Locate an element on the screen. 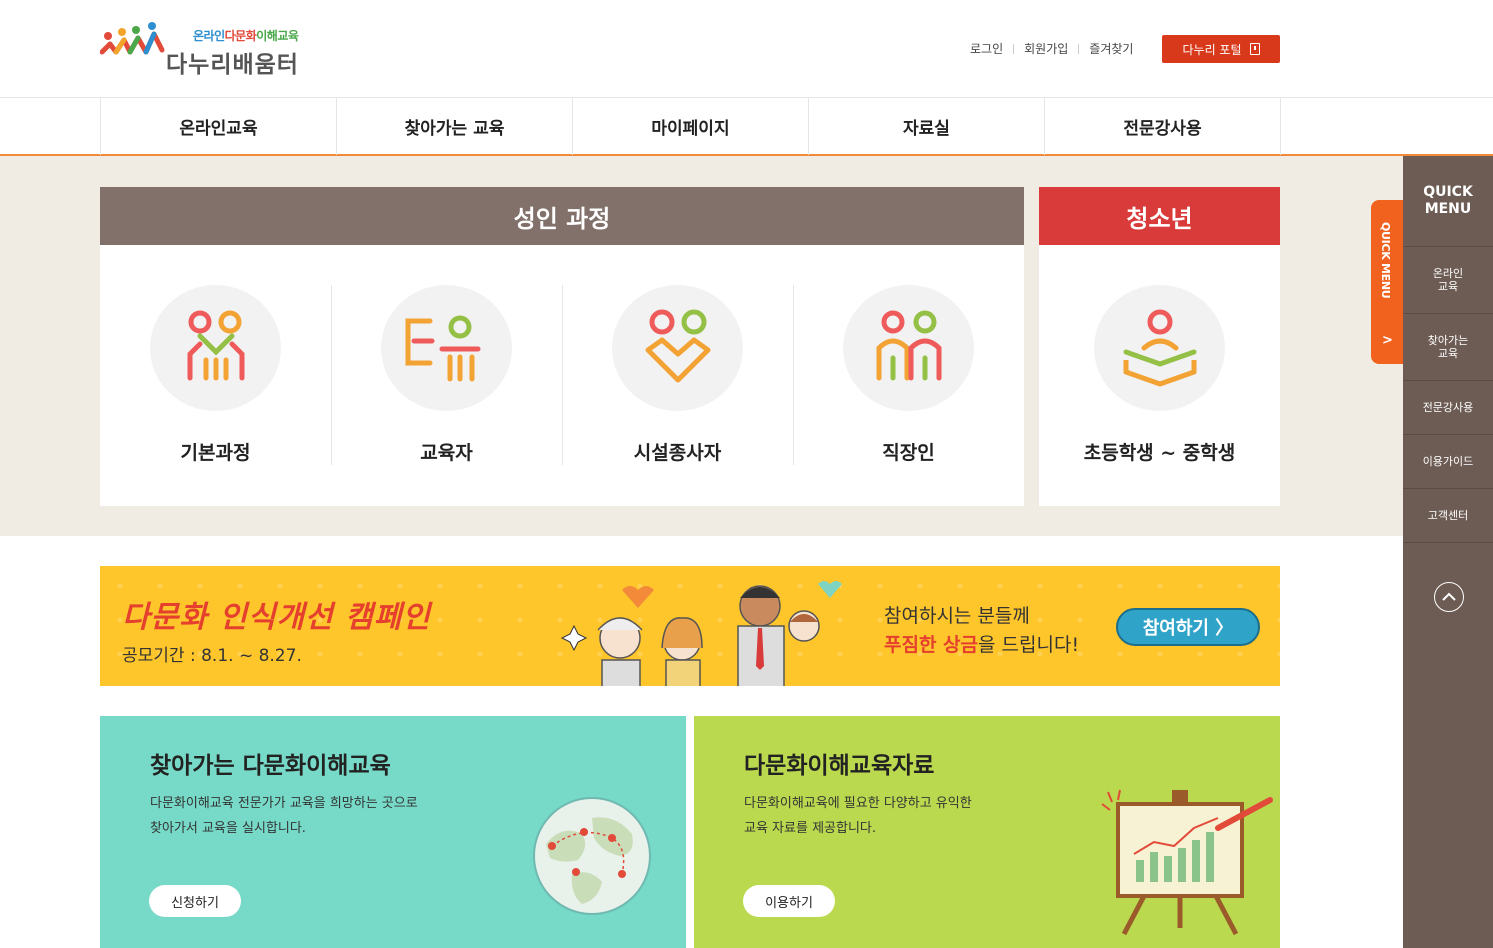 Image resolution: width=1493 pixels, height=948 pixels. course-educator-label: 교육자 is located at coordinates (446, 453).